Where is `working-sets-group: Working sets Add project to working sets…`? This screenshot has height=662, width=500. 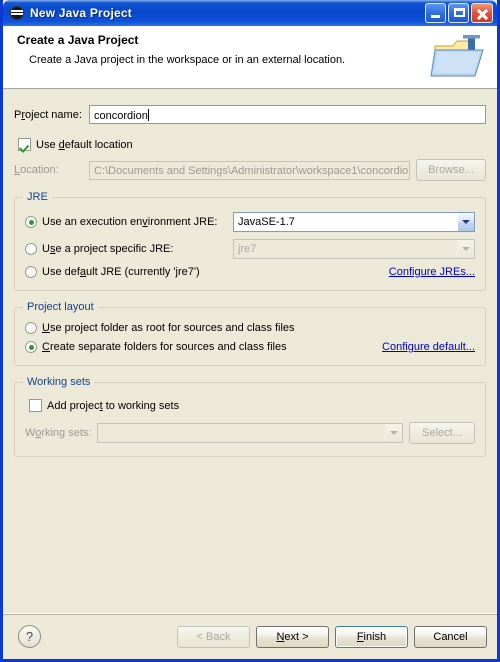
working-sets-group: Working sets Add project to working sets… is located at coordinates (250, 416).